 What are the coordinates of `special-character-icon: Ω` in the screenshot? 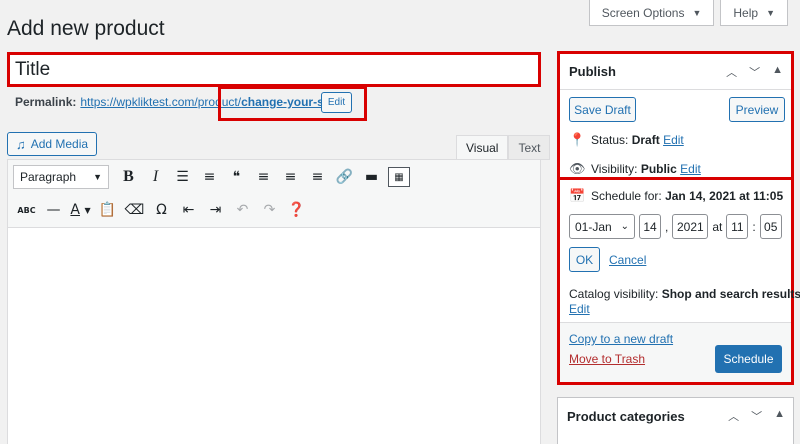 It's located at (161, 210).